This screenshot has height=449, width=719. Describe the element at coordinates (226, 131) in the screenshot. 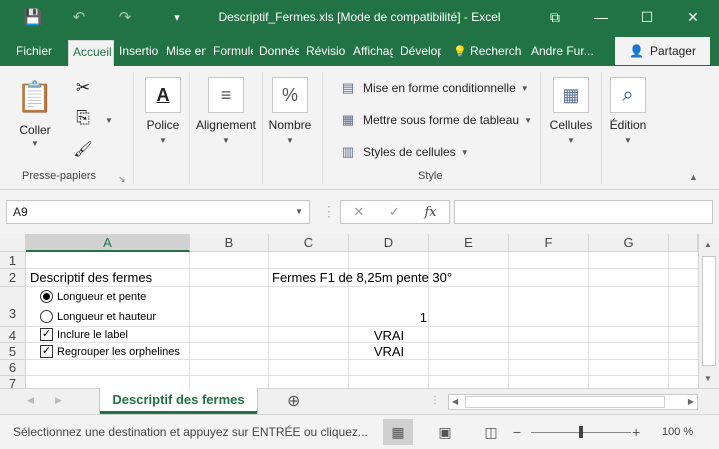

I see `alignment-button: Alignement ▼` at that location.